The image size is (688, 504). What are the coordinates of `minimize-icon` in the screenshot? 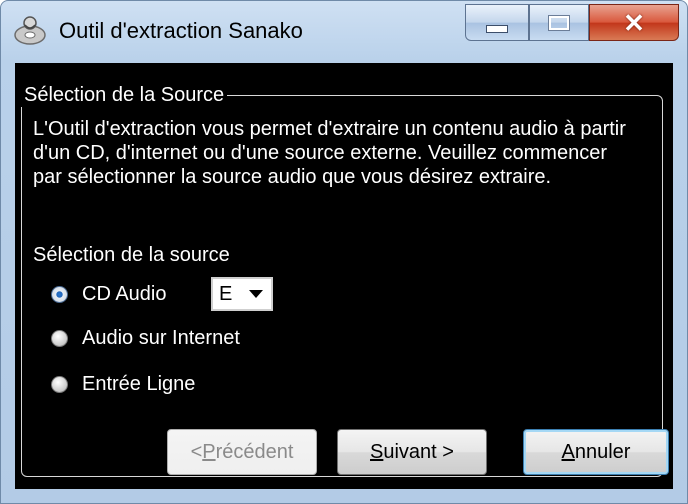 It's located at (497, 28).